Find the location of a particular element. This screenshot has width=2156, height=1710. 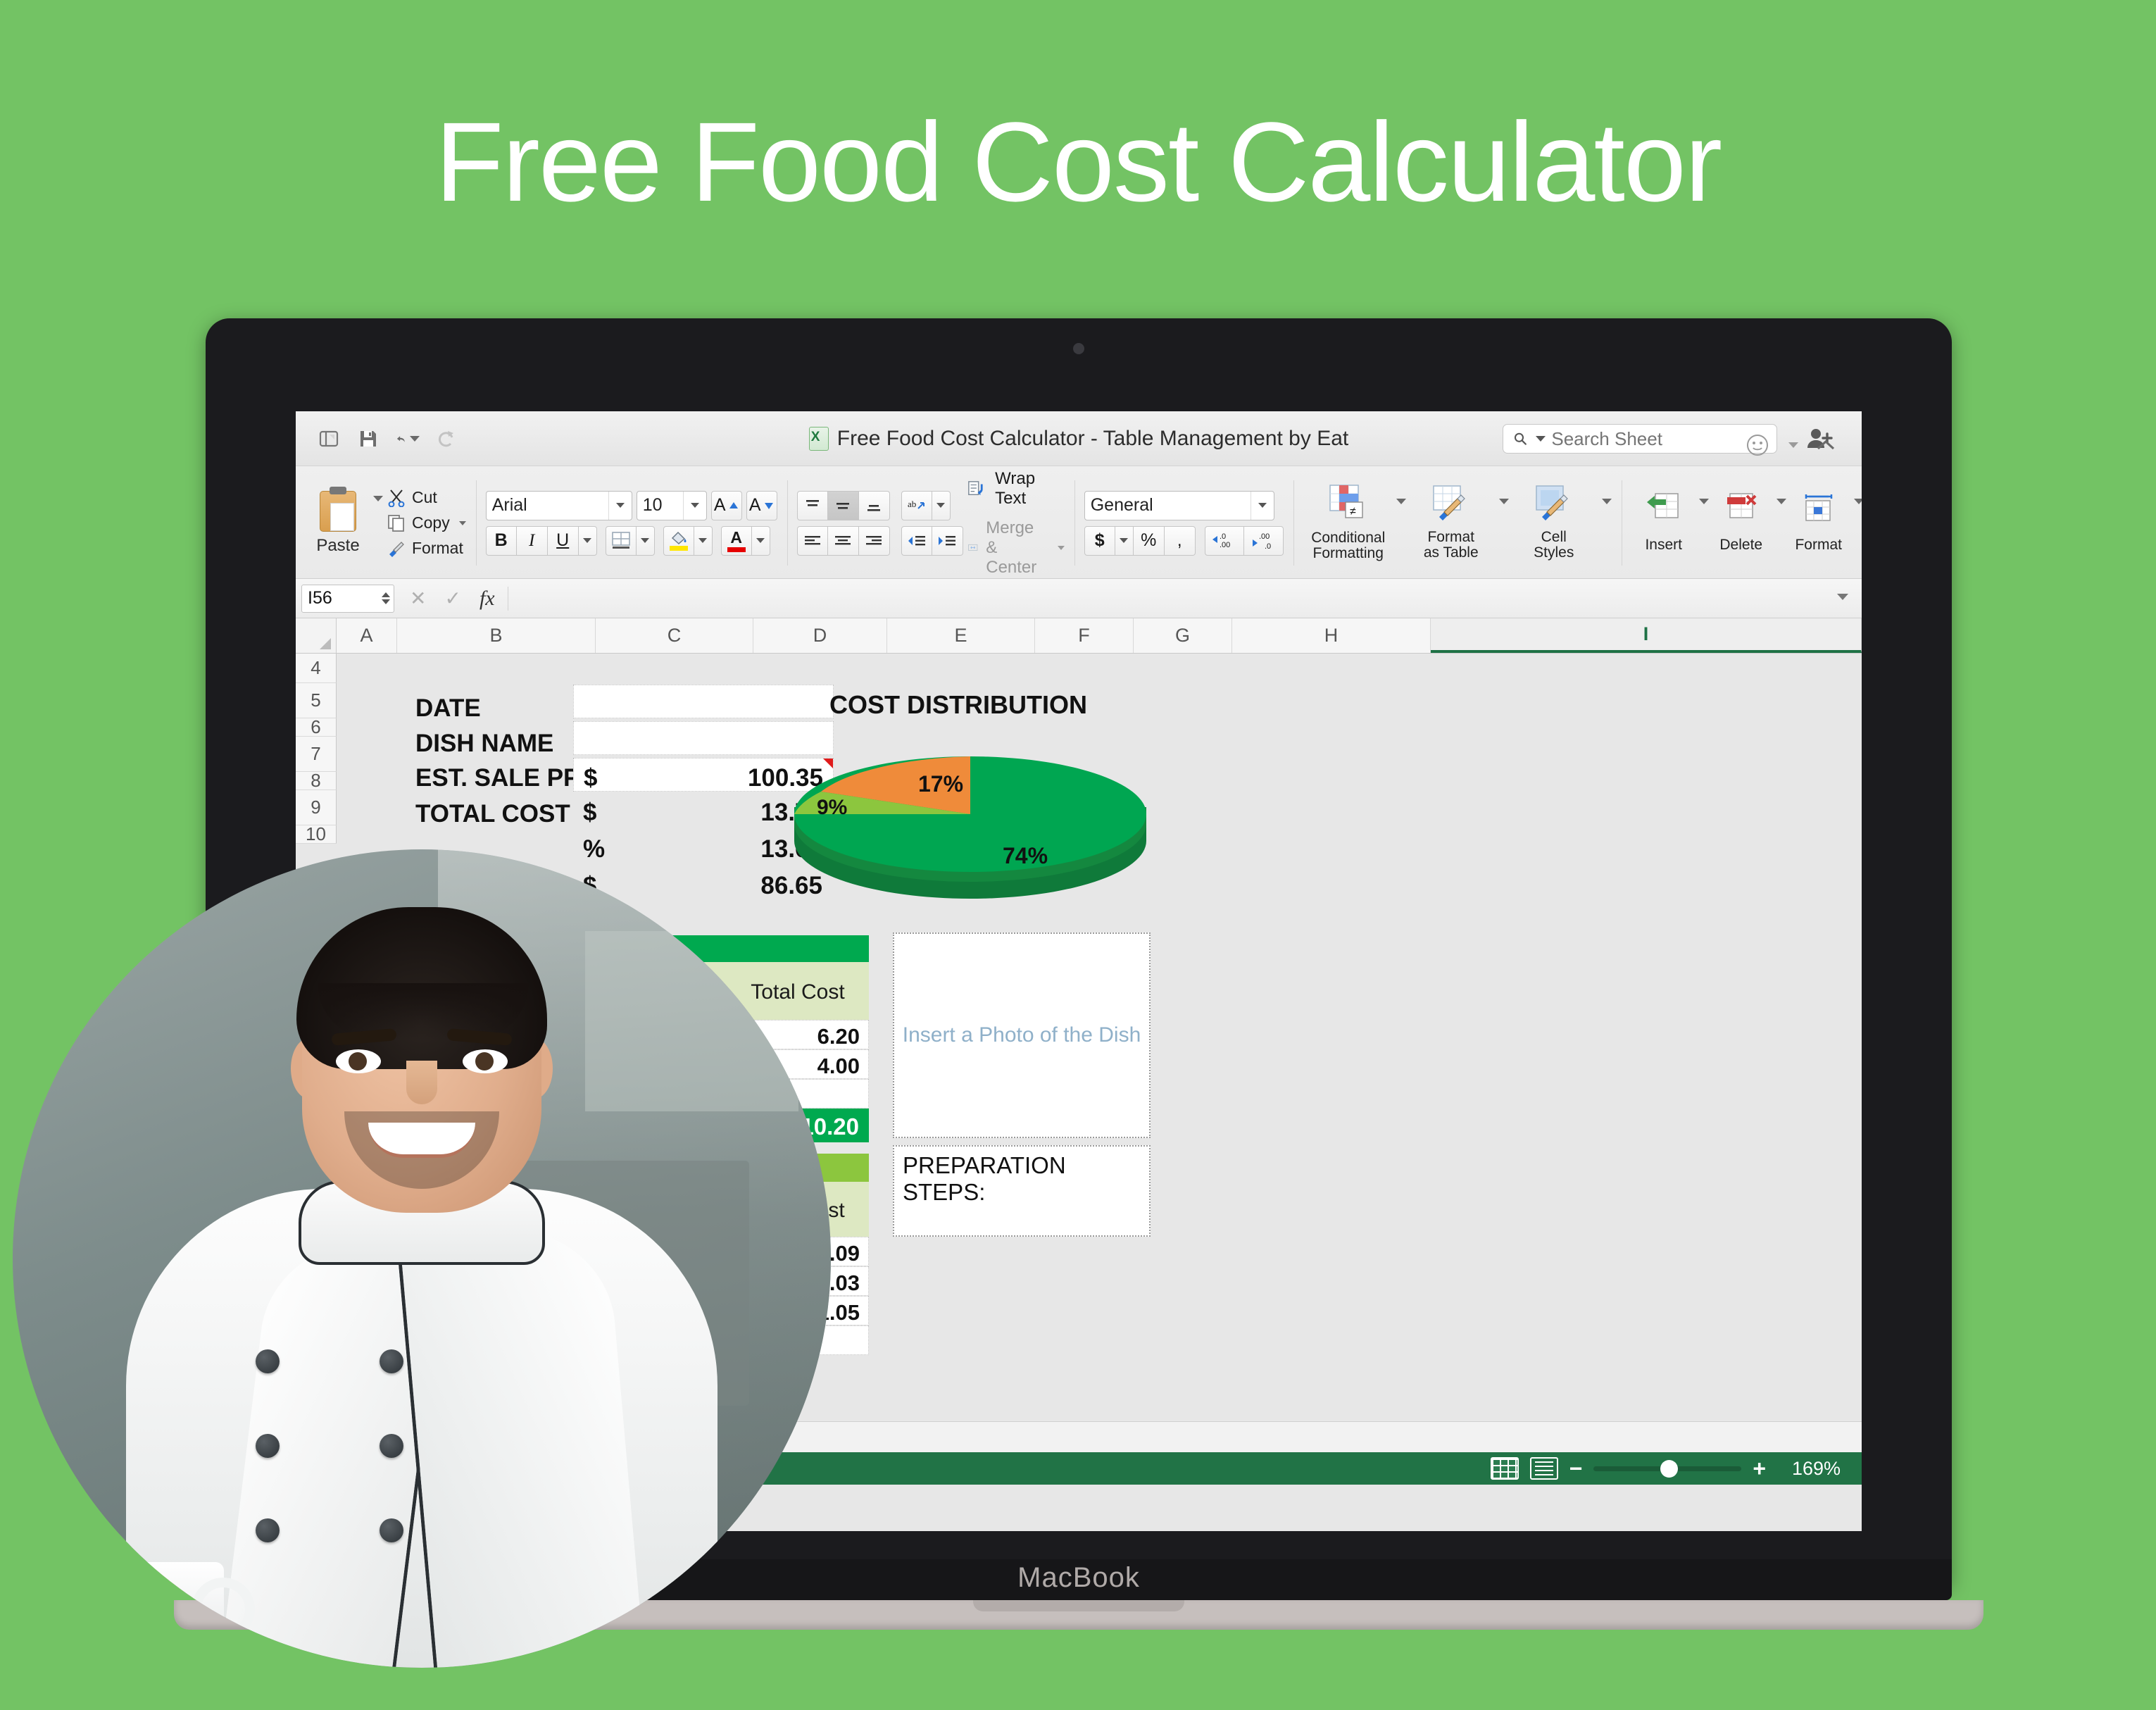

column-header-f: F is located at coordinates (1084, 635).